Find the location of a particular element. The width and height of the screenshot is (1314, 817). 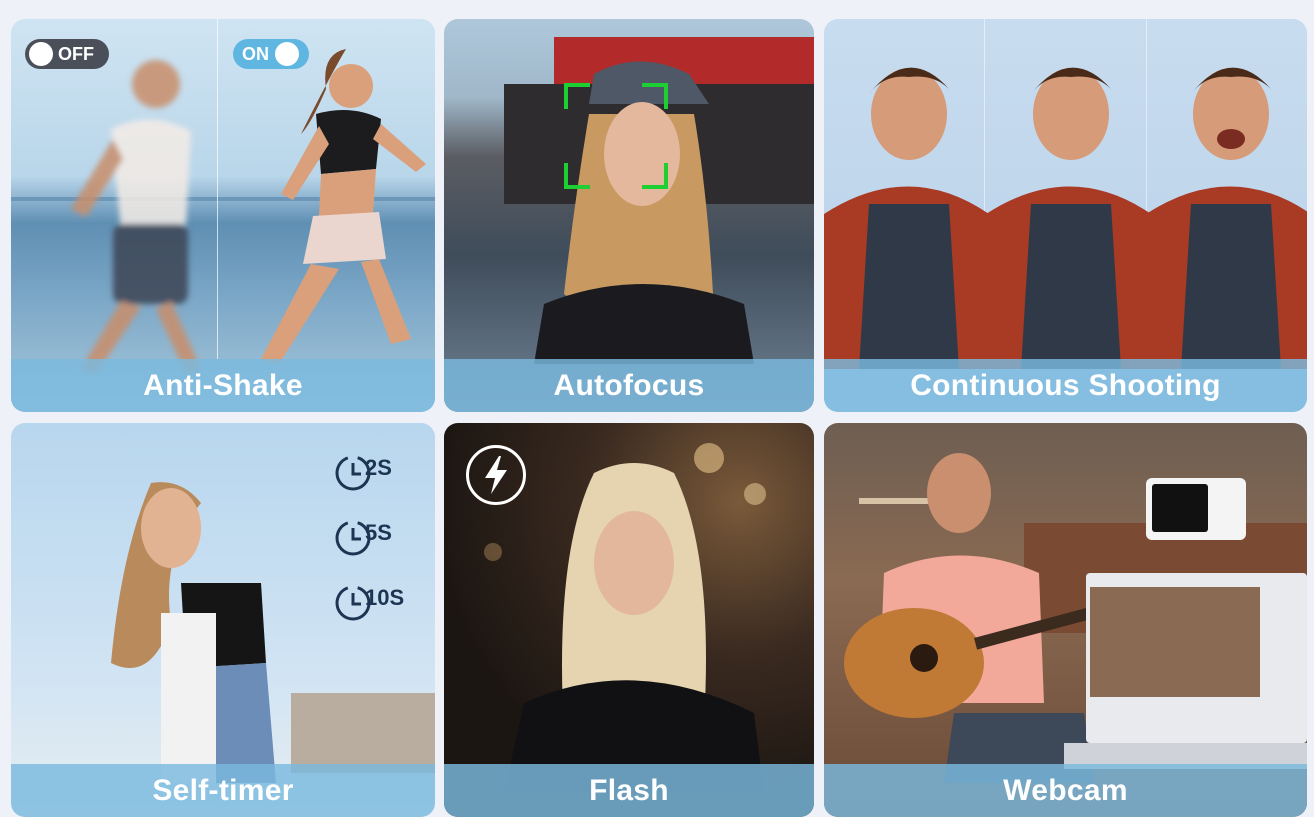

timer-10s-label: 10S is located at coordinates (385, 597).